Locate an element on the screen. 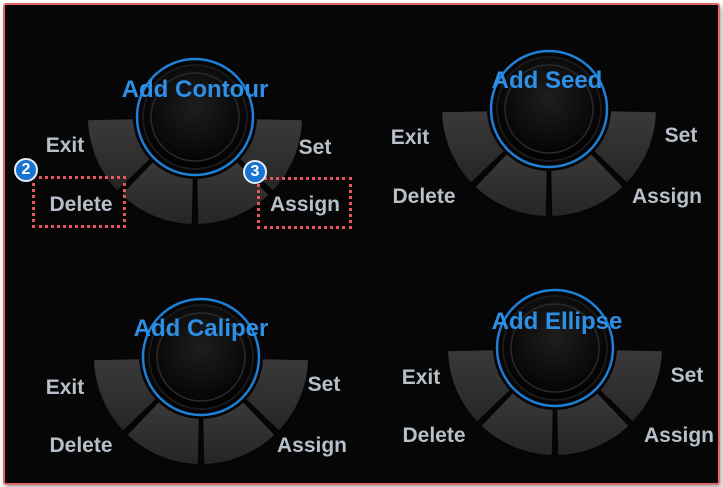 The width and height of the screenshot is (723, 487). callout-badge-3: 3 is located at coordinates (255, 172).